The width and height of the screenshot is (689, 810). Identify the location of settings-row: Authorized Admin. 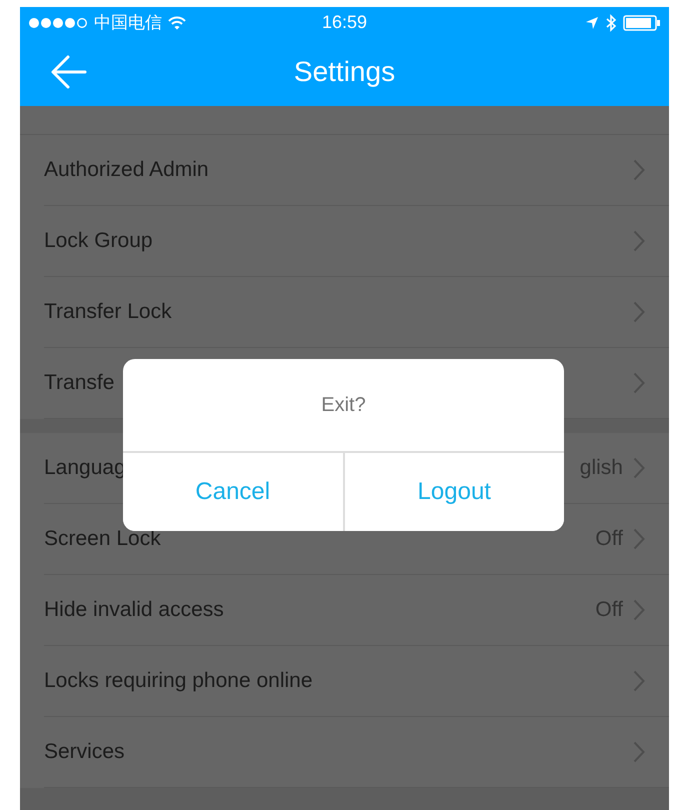
(356, 170).